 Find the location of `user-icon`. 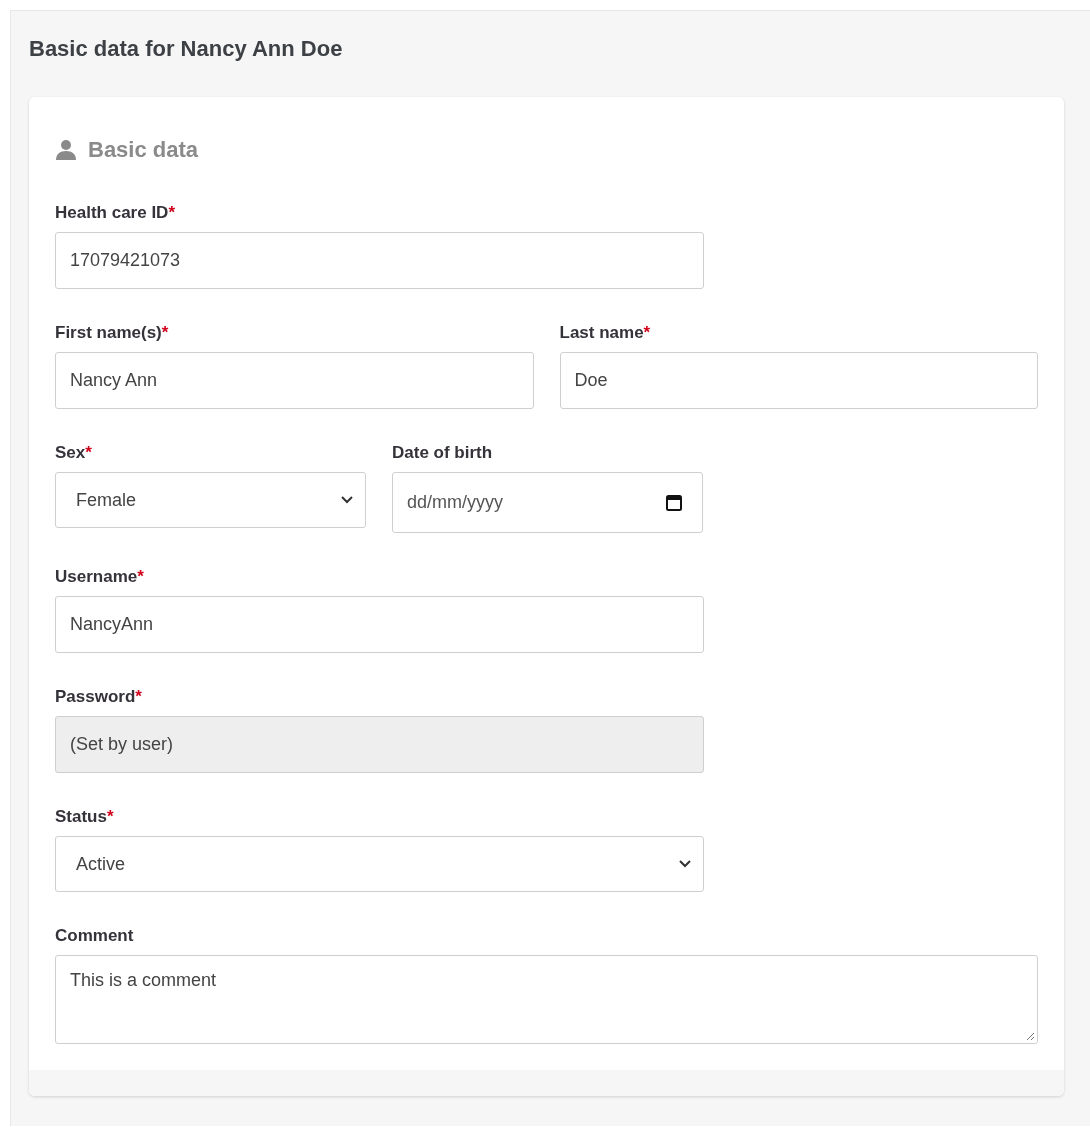

user-icon is located at coordinates (66, 150).